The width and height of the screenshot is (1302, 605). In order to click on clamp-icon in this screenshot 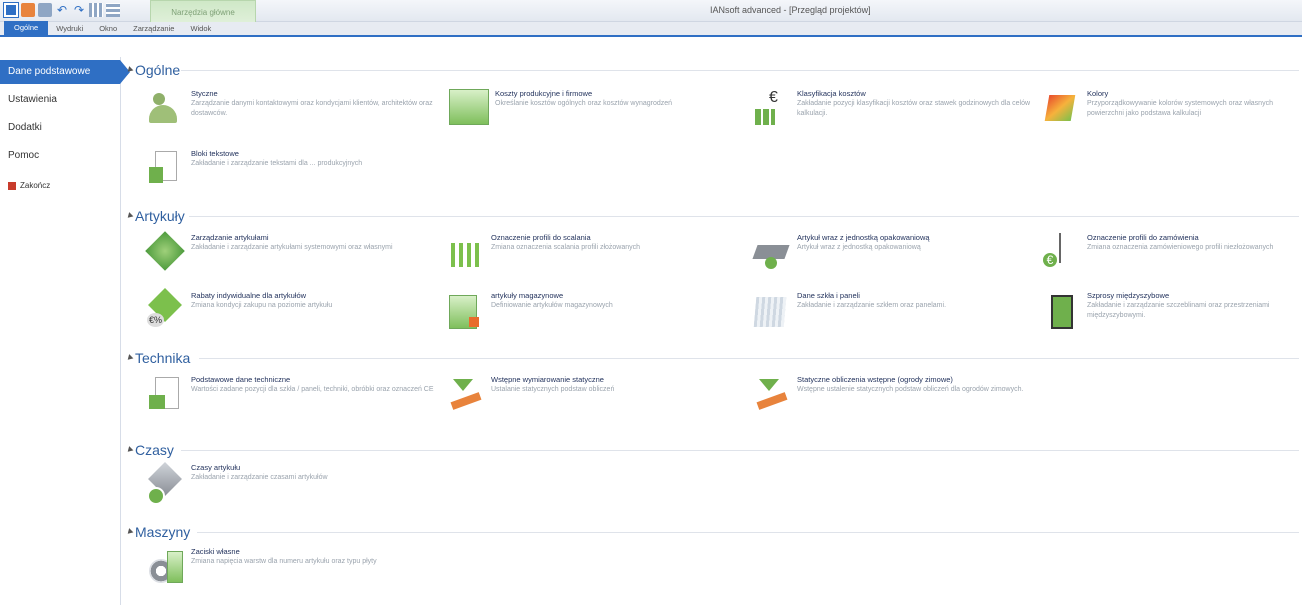, I will do `click(165, 567)`.